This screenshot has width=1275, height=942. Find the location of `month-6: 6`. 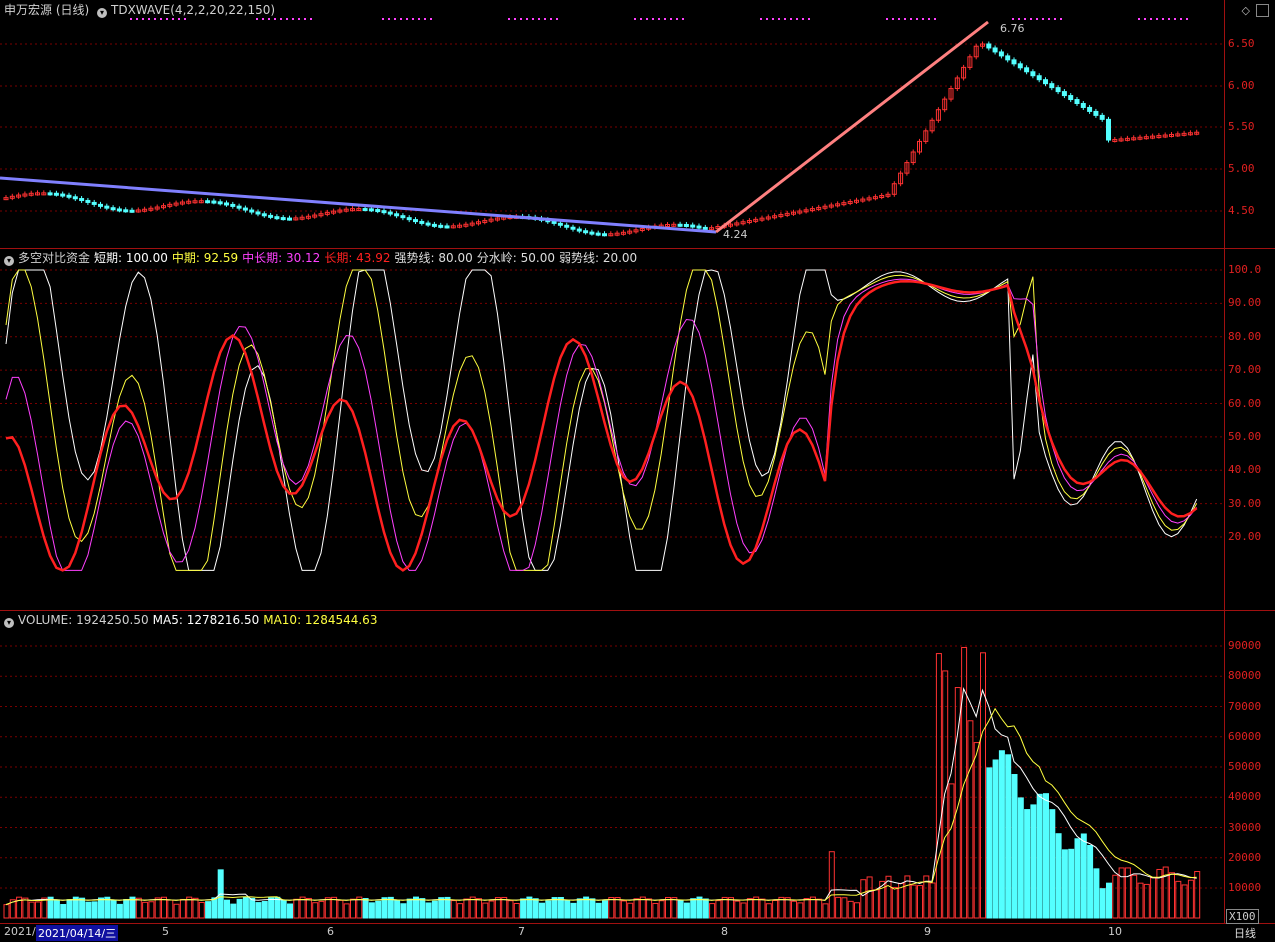

month-6: 6 is located at coordinates (330, 931).